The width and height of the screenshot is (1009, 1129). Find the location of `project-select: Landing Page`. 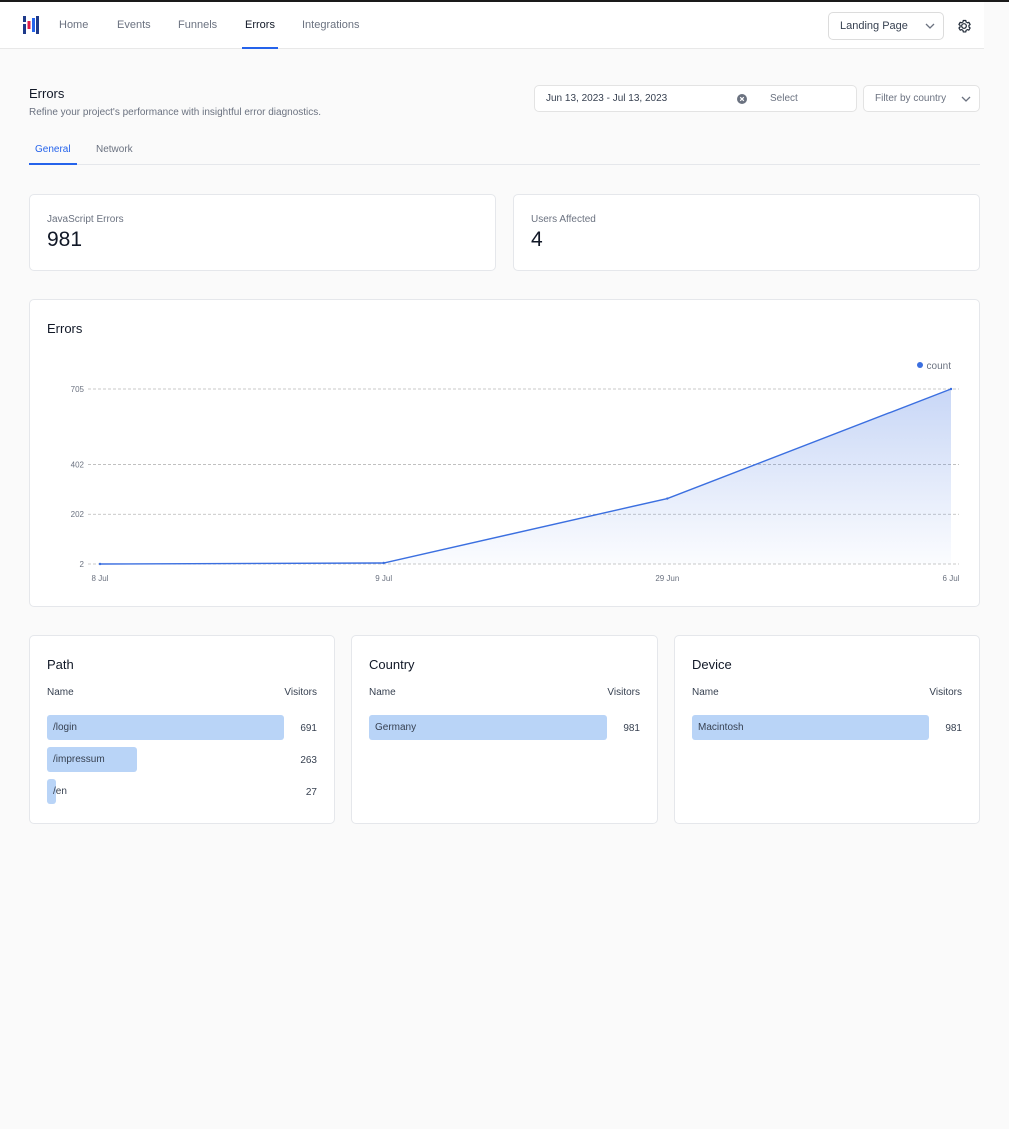

project-select: Landing Page is located at coordinates (886, 26).